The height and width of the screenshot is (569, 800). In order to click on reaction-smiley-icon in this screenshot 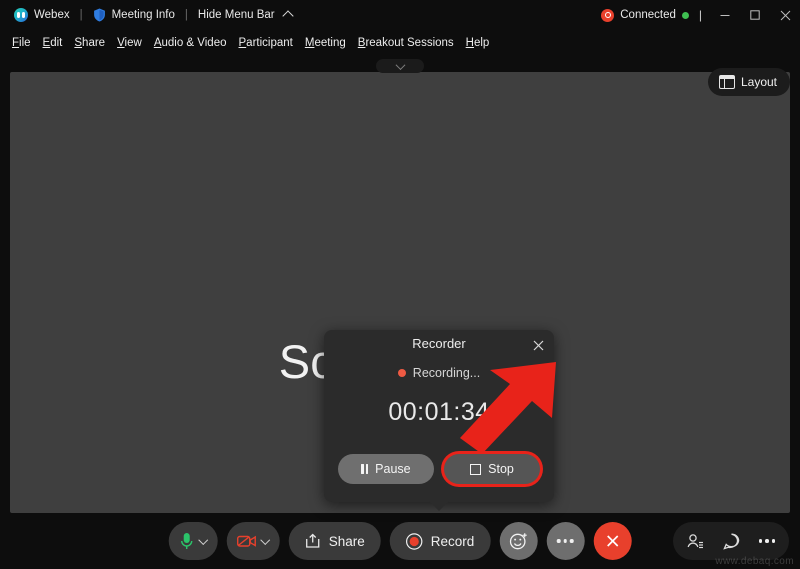, I will do `click(518, 541)`.